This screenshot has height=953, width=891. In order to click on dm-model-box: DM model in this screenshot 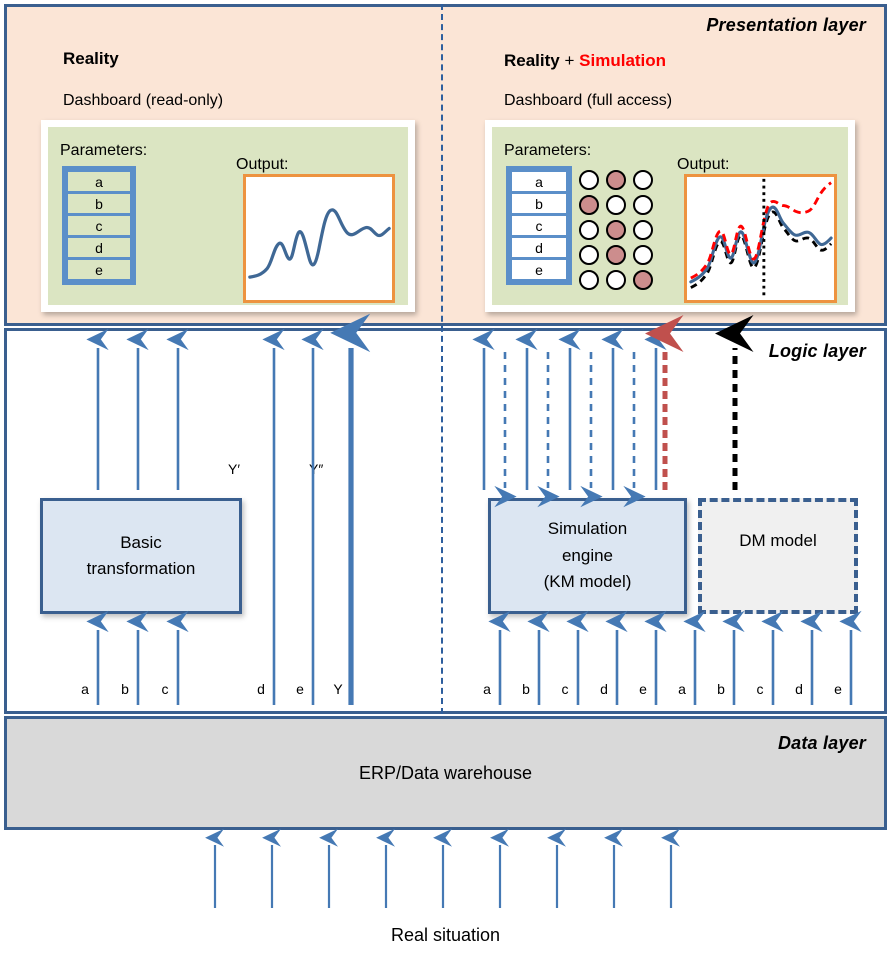, I will do `click(778, 556)`.